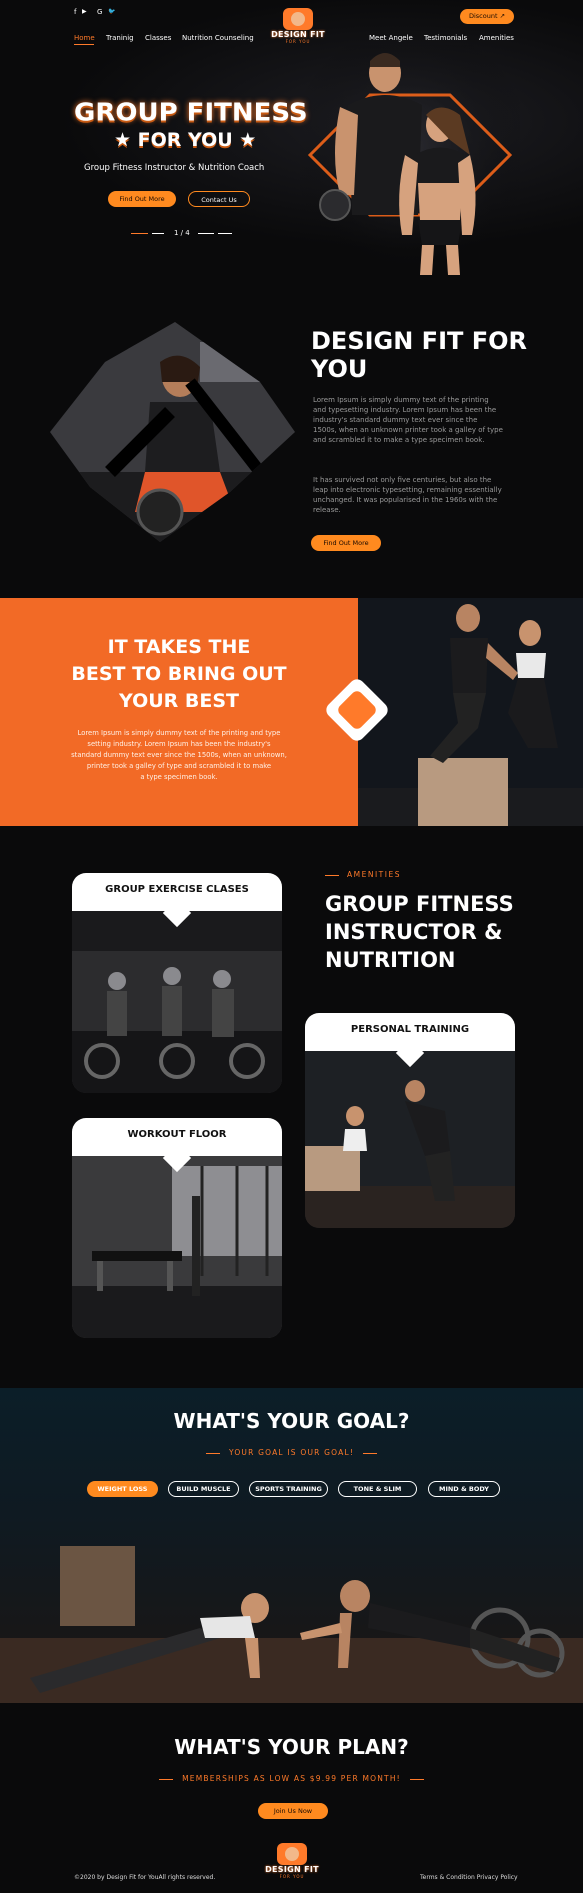 This screenshot has width=583, height=1893. I want to click on goal-subtitle: YOUR GOAL IS OUR GOAL!, so click(291, 1452).